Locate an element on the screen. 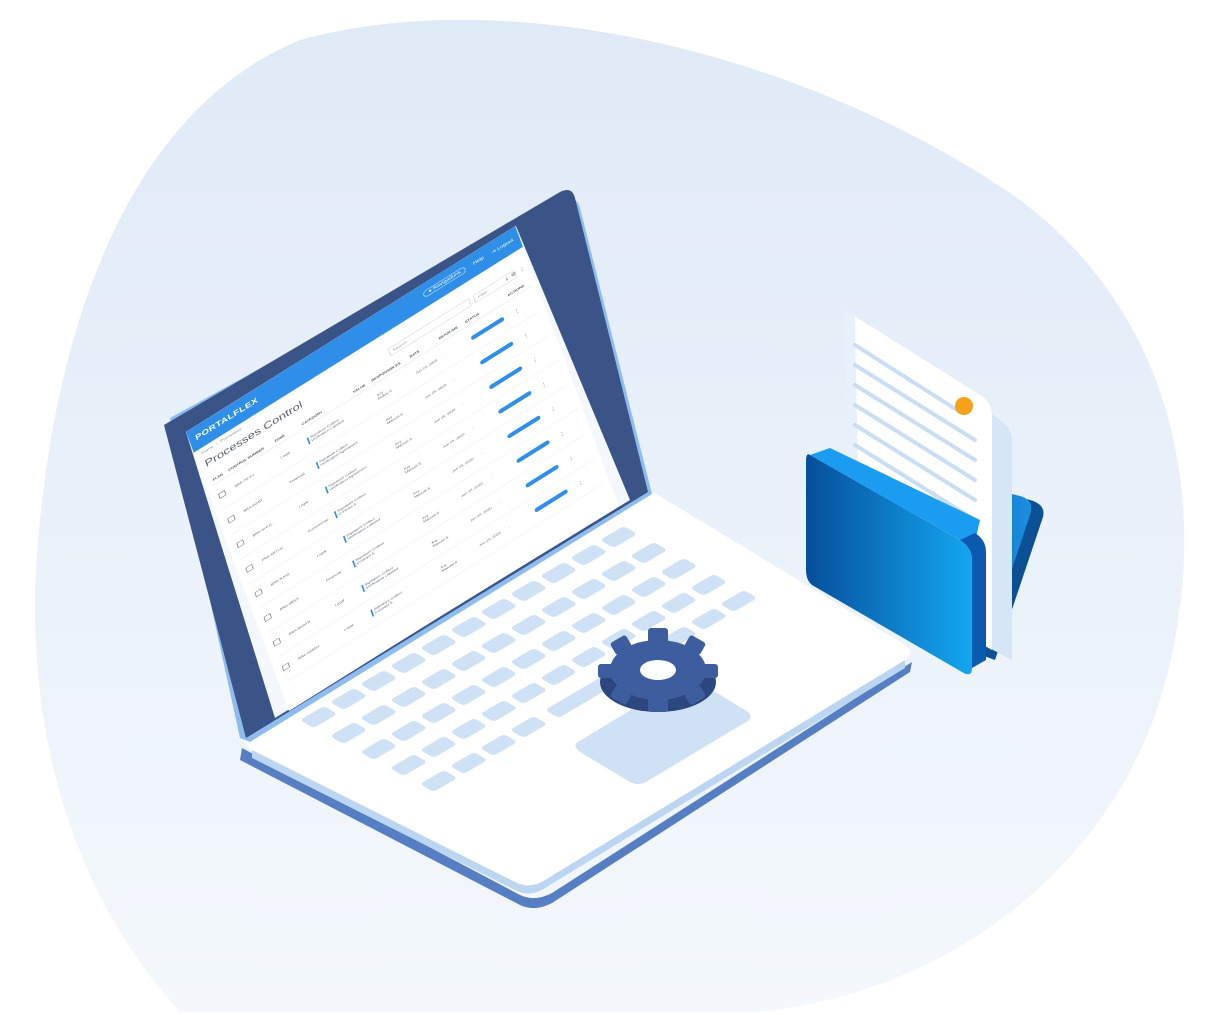 This screenshot has width=1211, height=1015. responsible-line: Manuel S is located at coordinates (450, 567).